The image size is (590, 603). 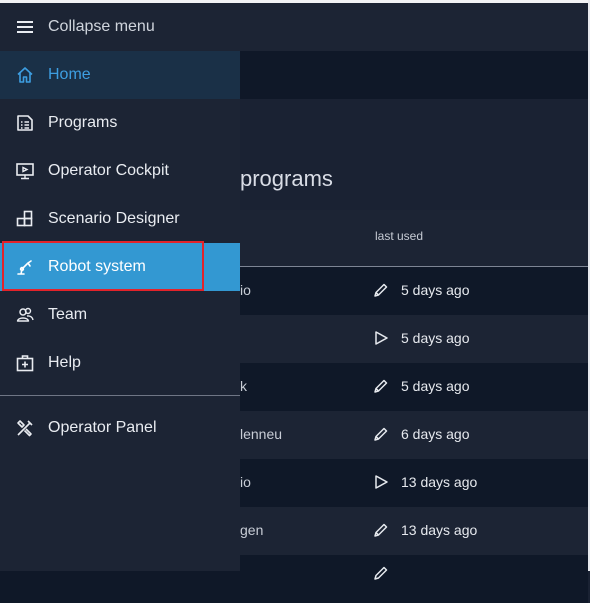 I want to click on window-top-edge, so click(x=295, y=1).